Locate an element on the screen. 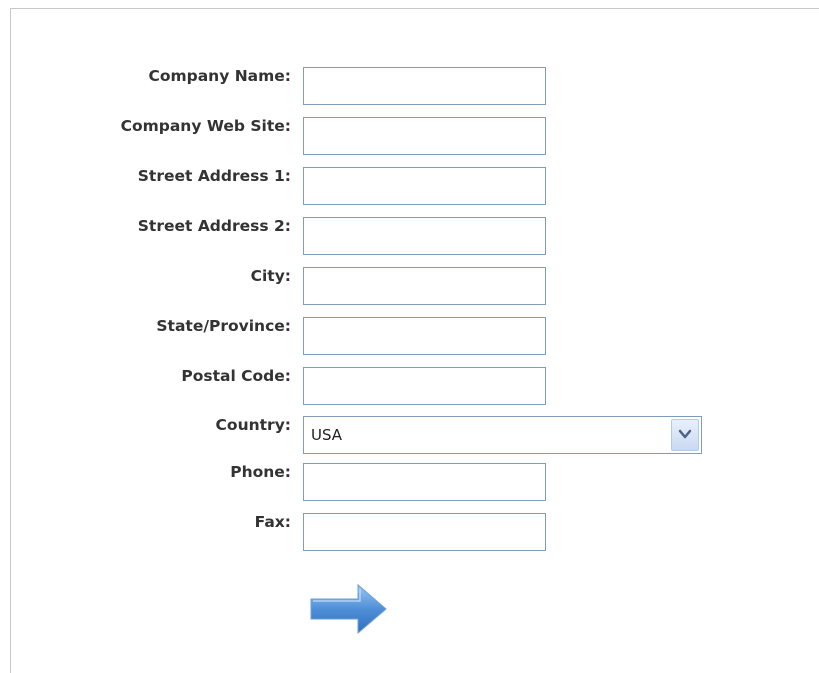 The image size is (819, 673). form-row-company-name: Company Name: is located at coordinates (409, 86).